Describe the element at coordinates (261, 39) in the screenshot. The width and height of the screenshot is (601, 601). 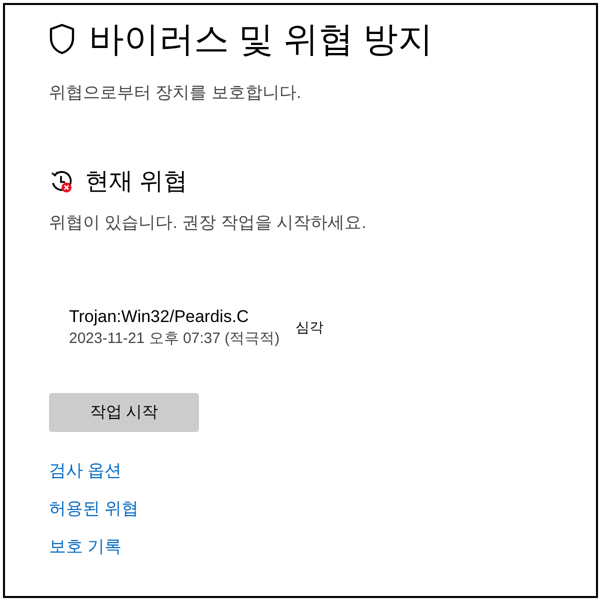
I see `page-title: 바이러스 및 위협 방지` at that location.